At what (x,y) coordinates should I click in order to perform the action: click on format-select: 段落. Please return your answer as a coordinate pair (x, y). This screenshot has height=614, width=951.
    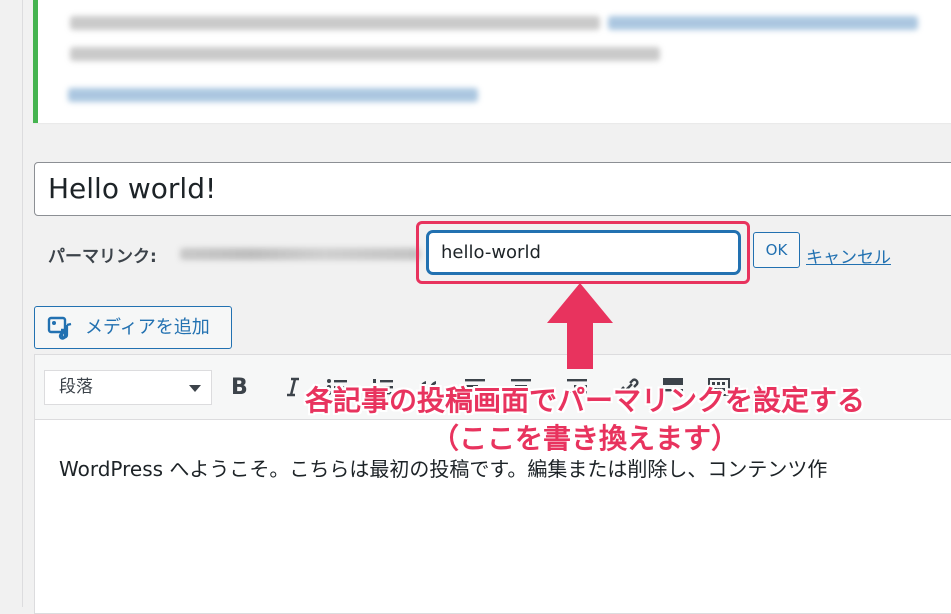
    Looking at the image, I should click on (128, 387).